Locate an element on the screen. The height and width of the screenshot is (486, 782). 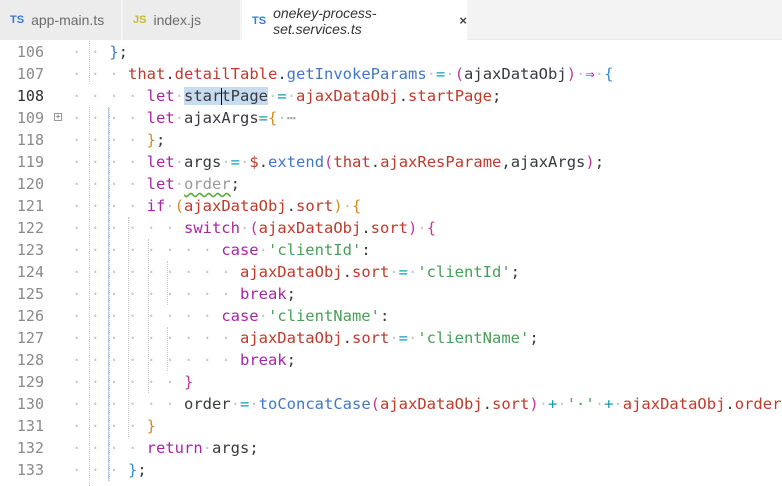
code-line: 129 · · · · · · } is located at coordinates (391, 382).